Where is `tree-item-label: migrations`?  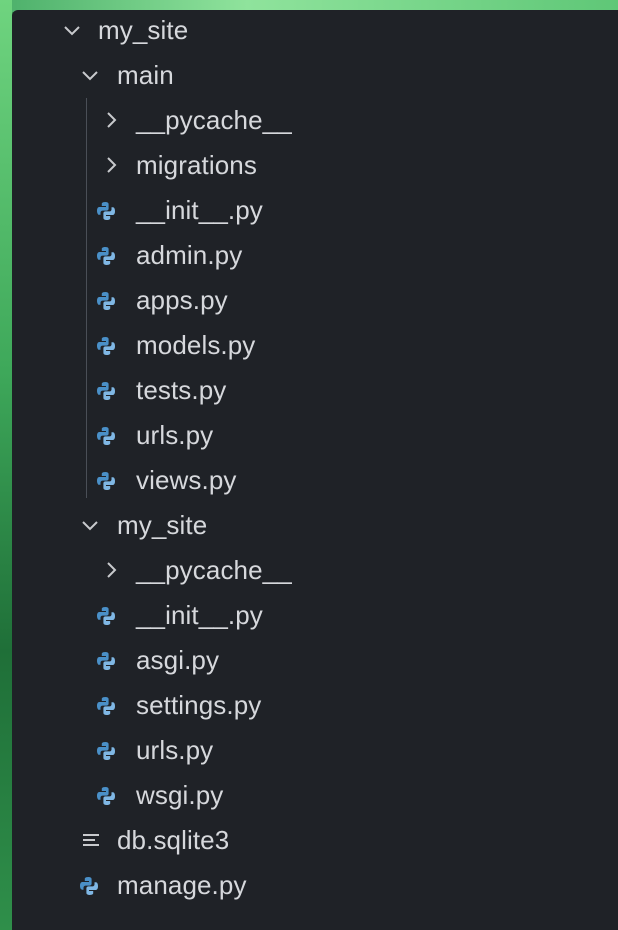 tree-item-label: migrations is located at coordinates (196, 165).